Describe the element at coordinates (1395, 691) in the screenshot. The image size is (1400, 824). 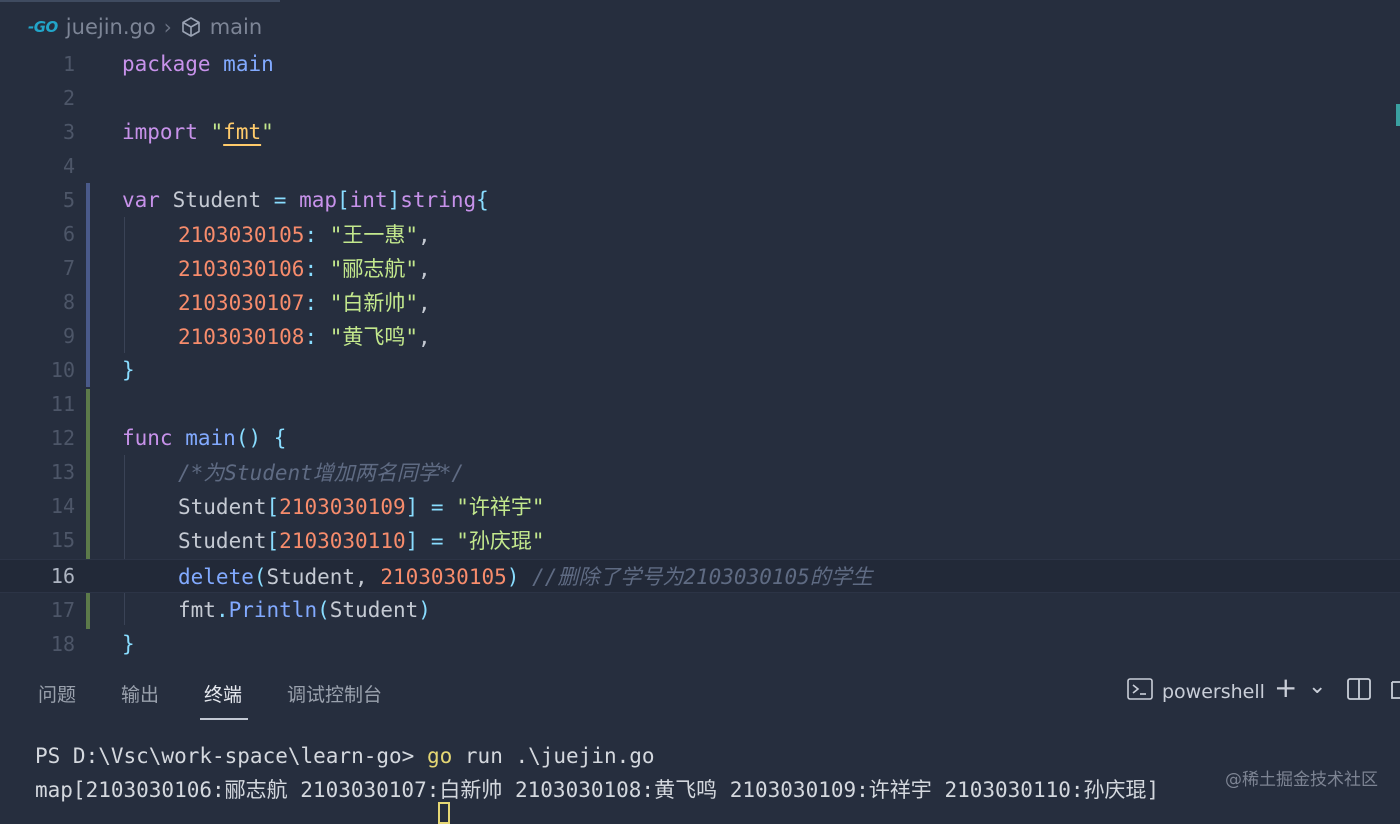
I see `trash-icon` at that location.